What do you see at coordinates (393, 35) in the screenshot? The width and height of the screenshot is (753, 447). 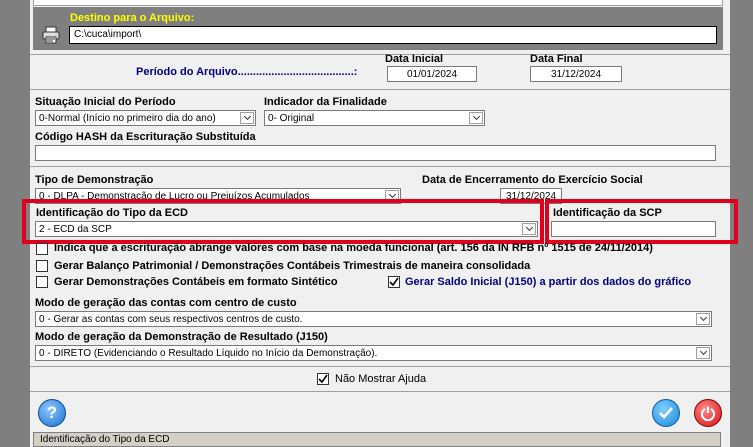 I see `destination-input: C:\cuca\import\` at bounding box center [393, 35].